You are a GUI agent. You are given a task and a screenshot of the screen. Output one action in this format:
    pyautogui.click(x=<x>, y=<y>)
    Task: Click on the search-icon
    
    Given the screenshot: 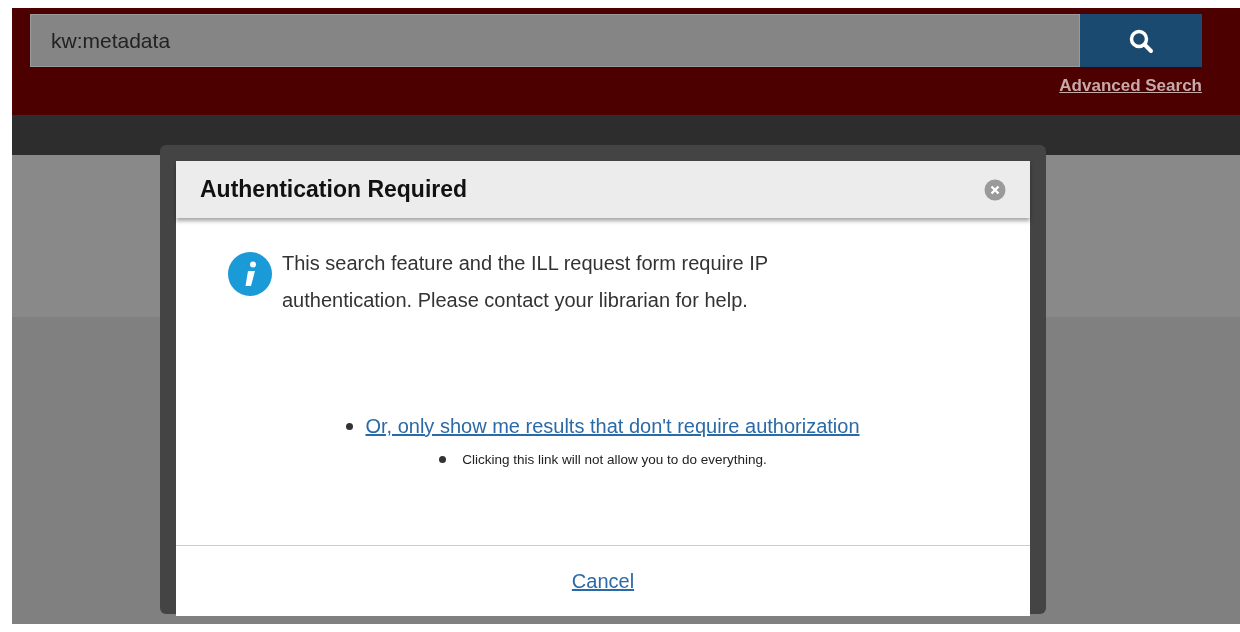 What is the action you would take?
    pyautogui.click(x=1141, y=40)
    